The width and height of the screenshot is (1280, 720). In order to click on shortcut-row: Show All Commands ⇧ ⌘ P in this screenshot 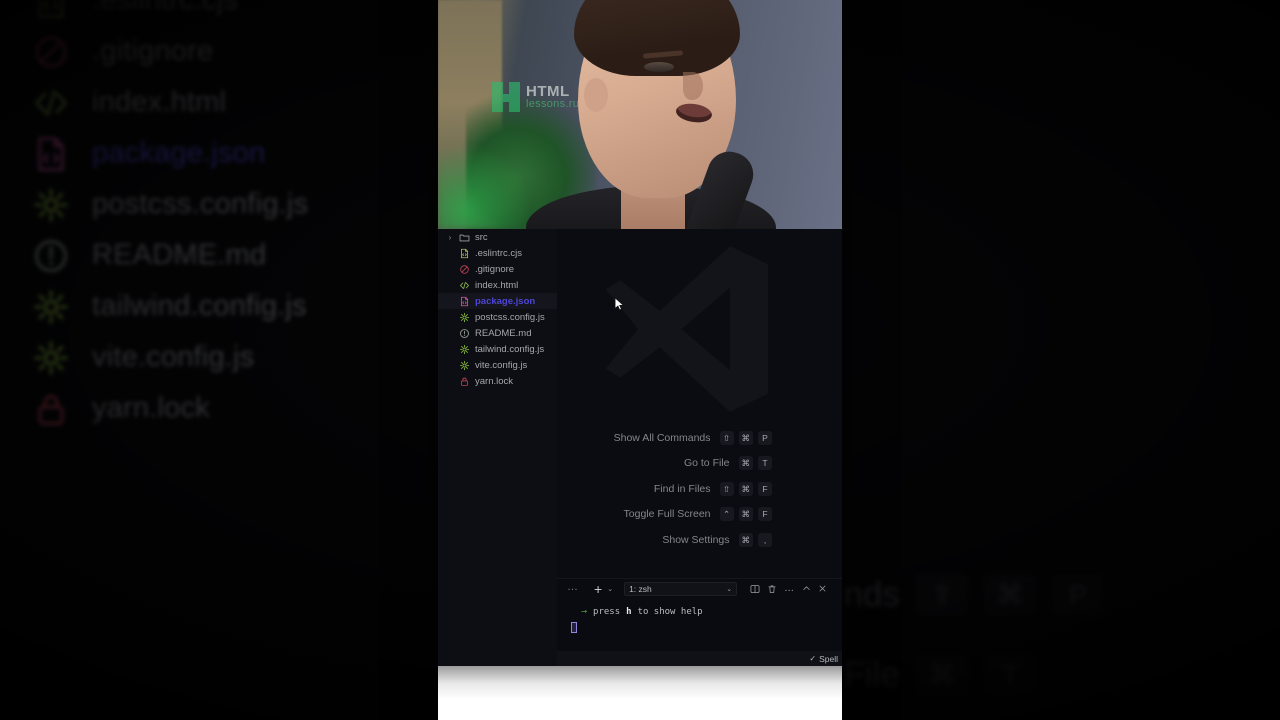, I will do `click(664, 438)`.